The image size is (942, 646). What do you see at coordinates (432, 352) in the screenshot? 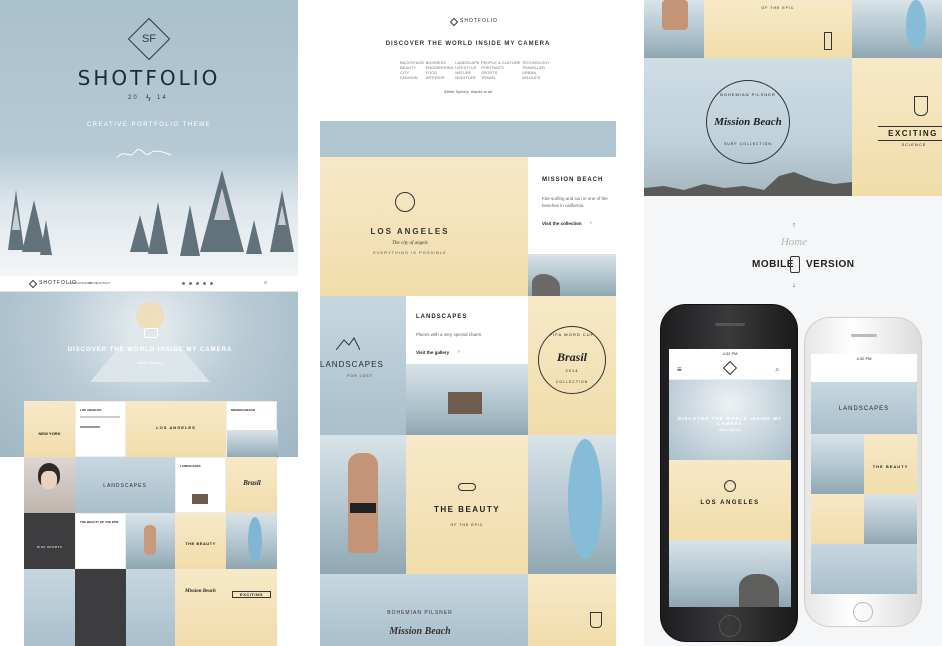
I see `landscapes-link: Visit the gallery` at bounding box center [432, 352].